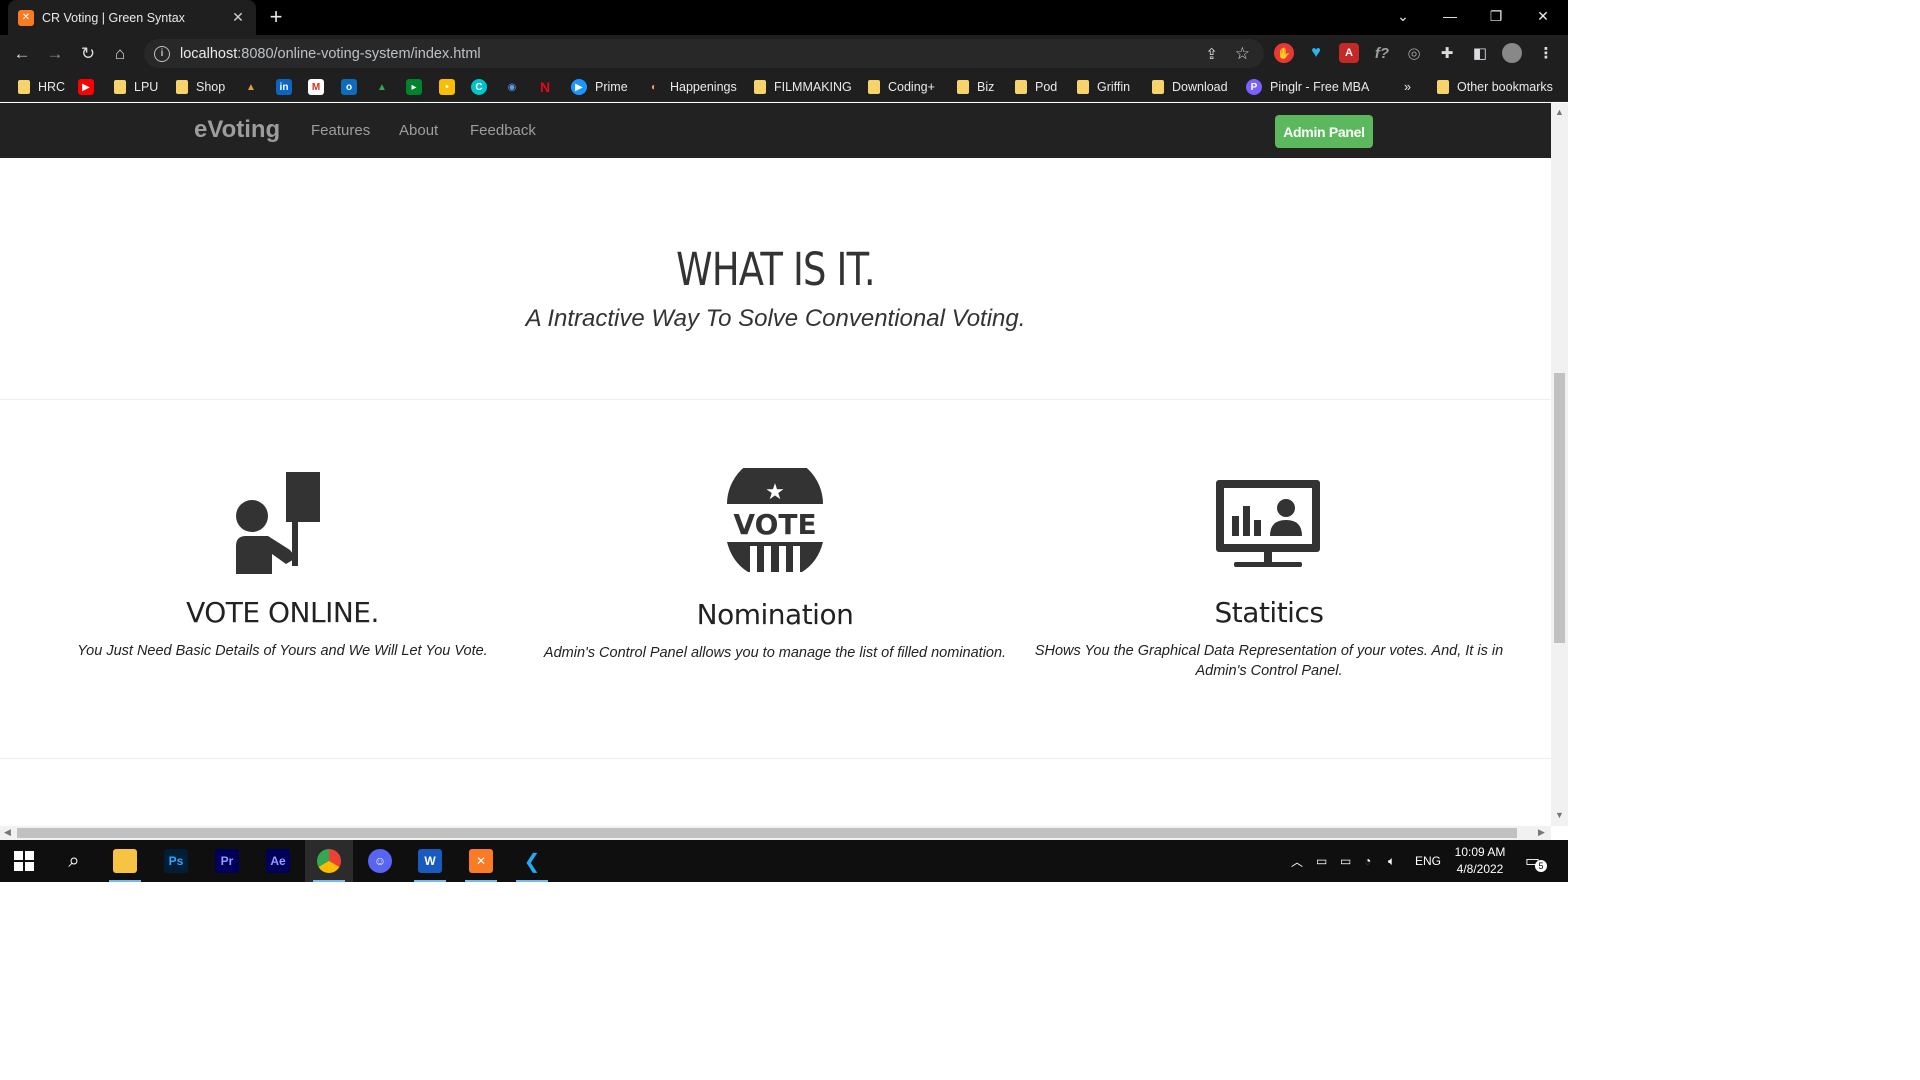 This screenshot has width=1920, height=1080. Describe the element at coordinates (430, 861) in the screenshot. I see `word-icon: W` at that location.